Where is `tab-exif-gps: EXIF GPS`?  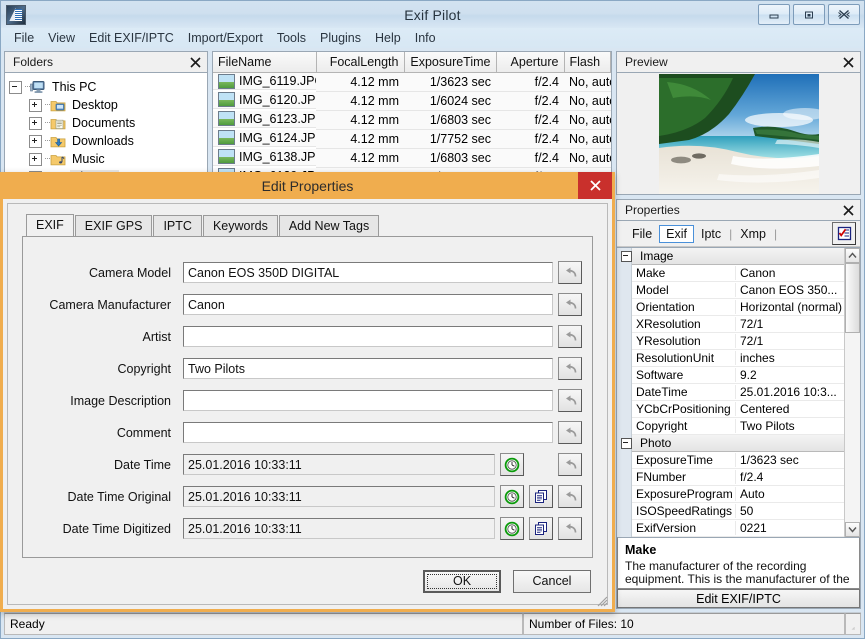
tab-exif-gps: EXIF GPS is located at coordinates (113, 225).